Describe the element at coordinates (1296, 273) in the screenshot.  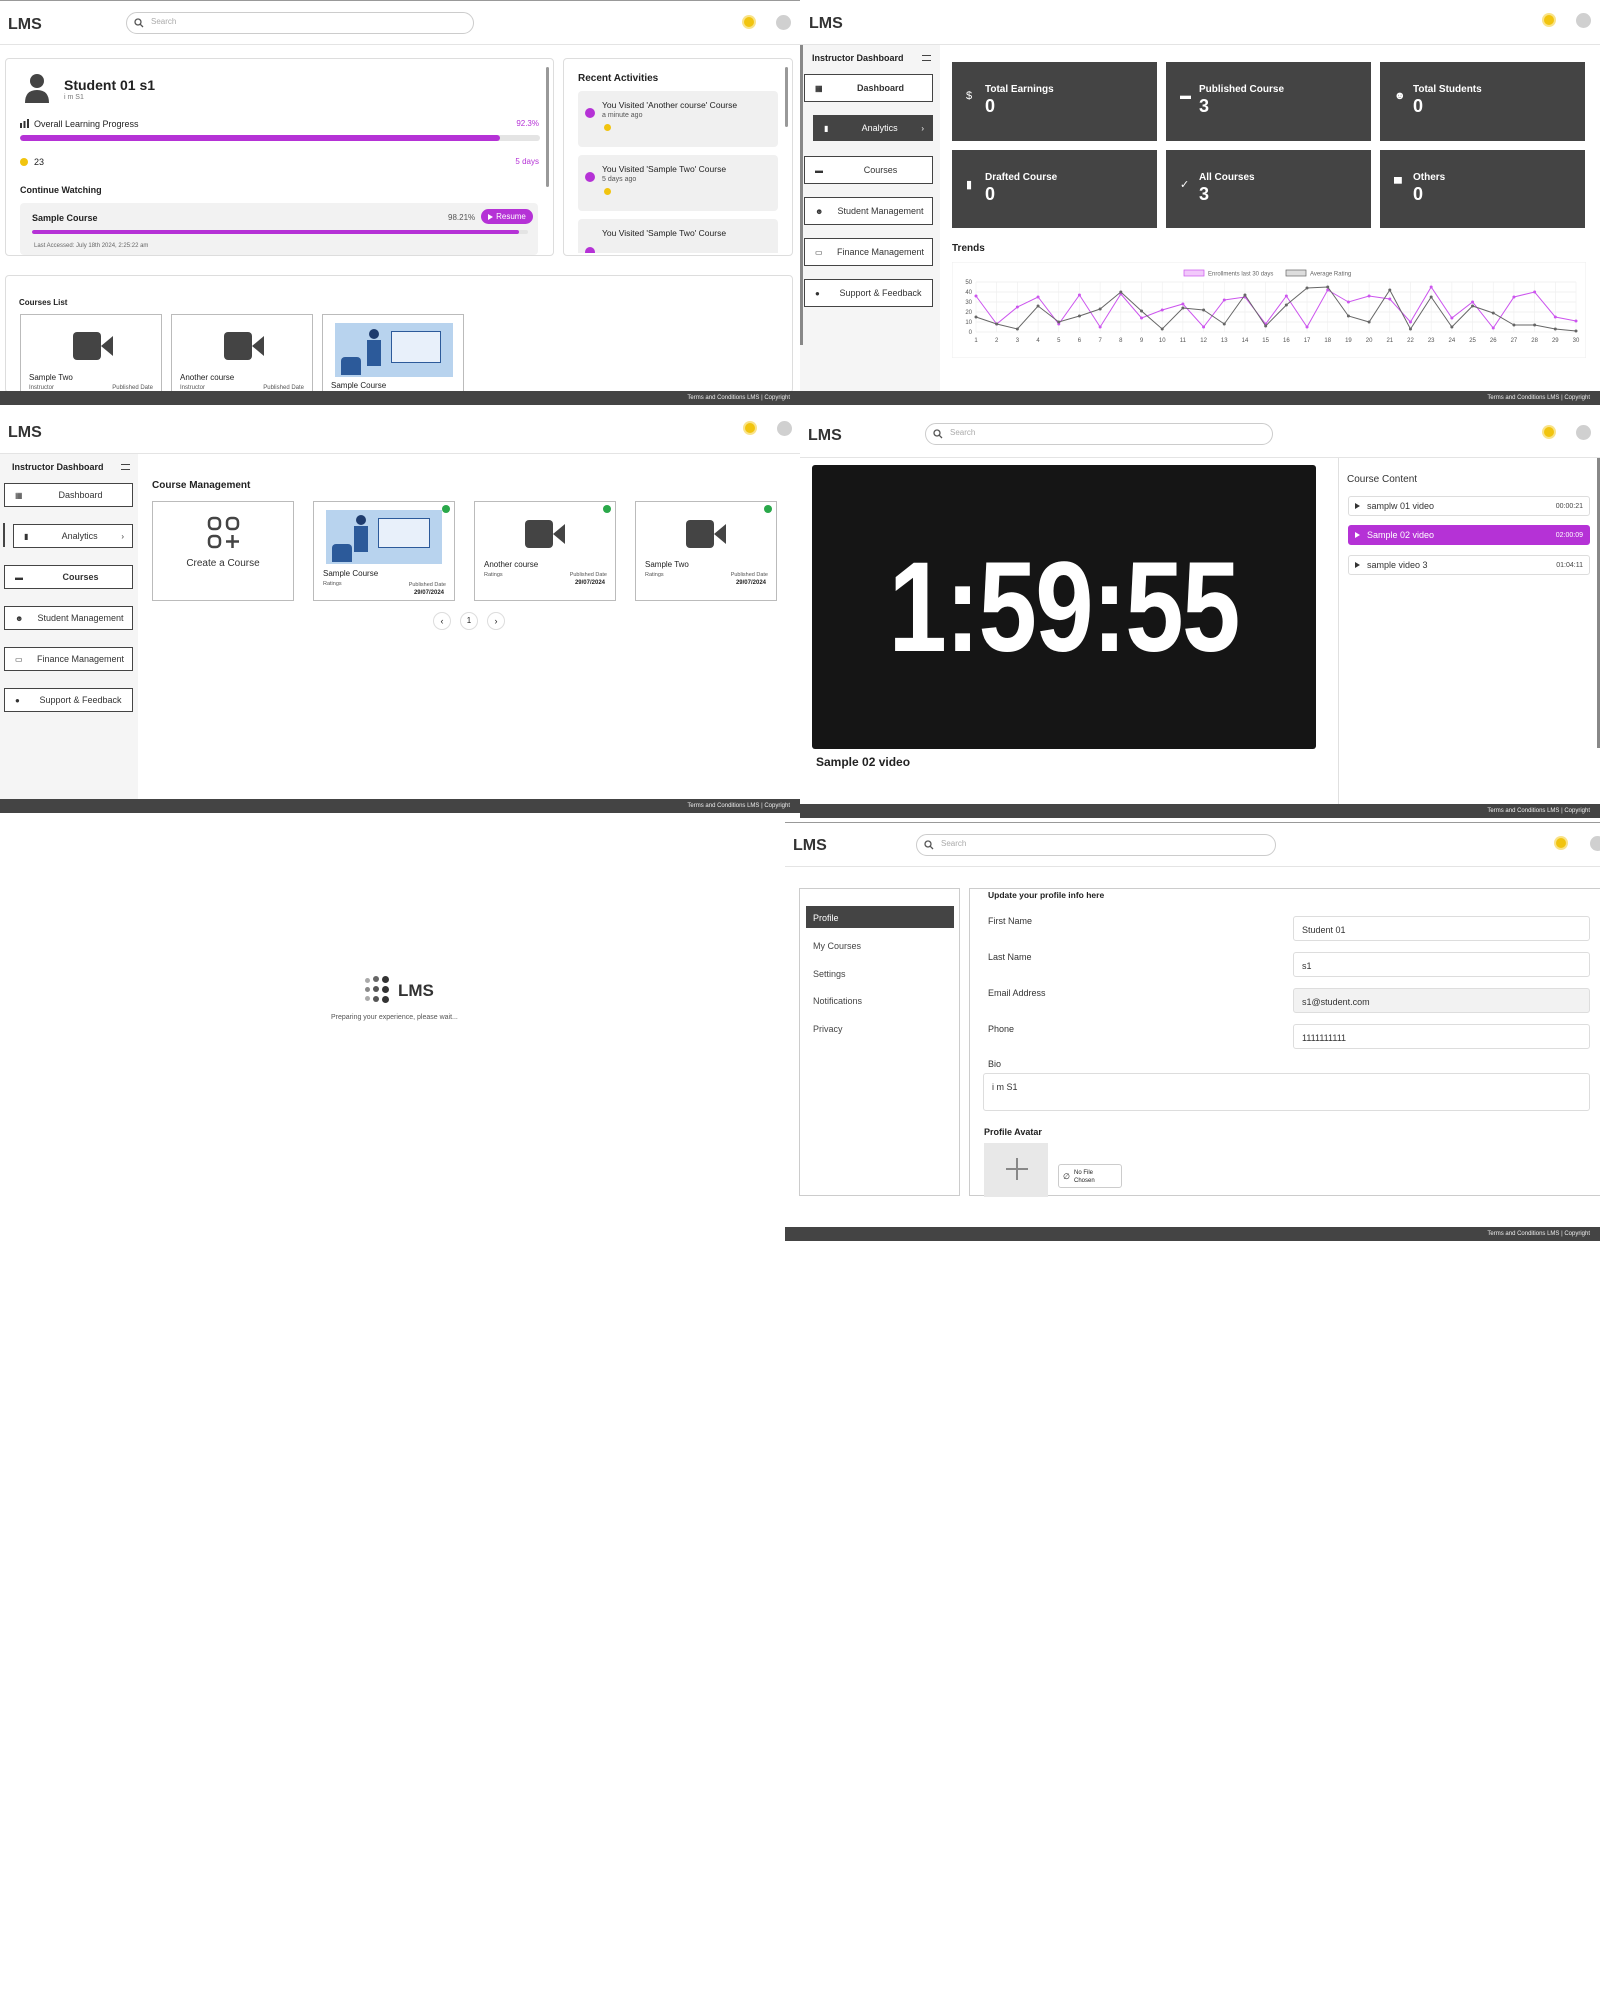
I see `legend-swatch` at that location.